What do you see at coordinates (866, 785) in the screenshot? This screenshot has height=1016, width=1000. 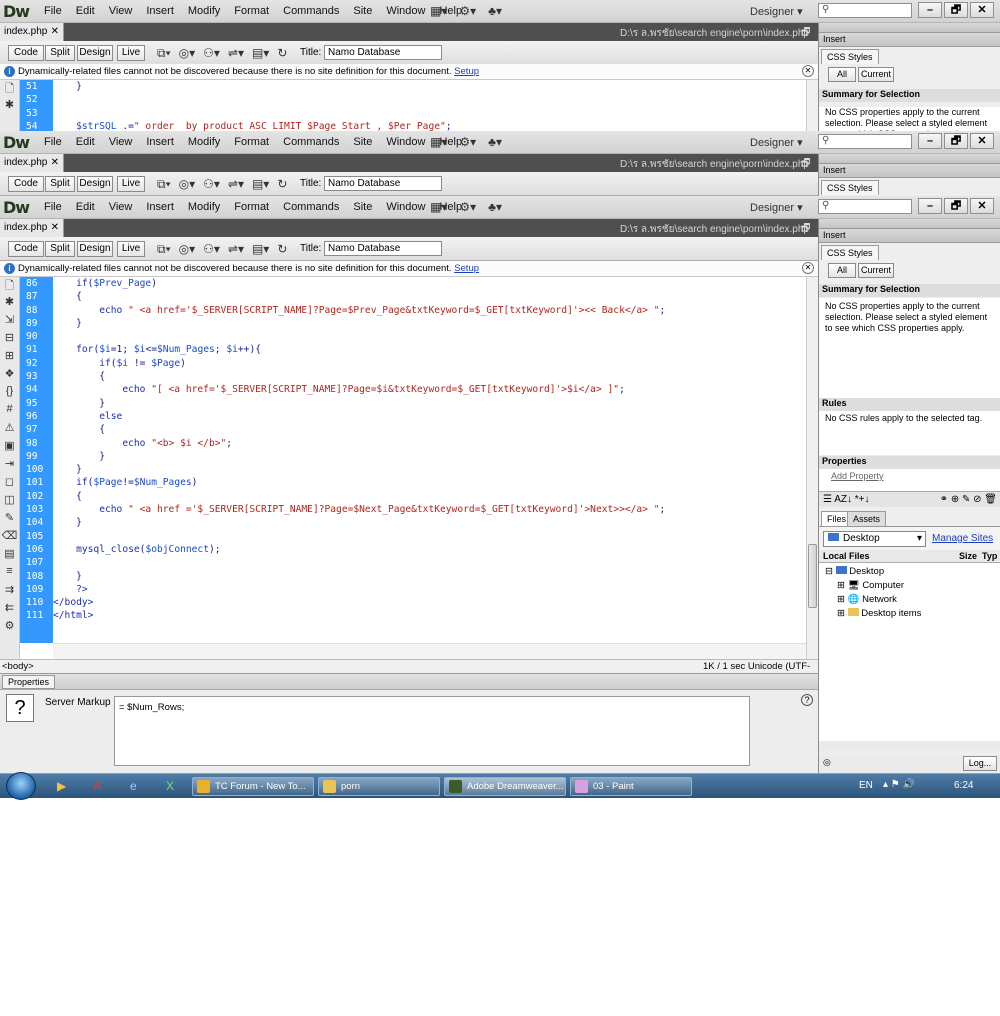 I see `language-indicator: EN` at bounding box center [866, 785].